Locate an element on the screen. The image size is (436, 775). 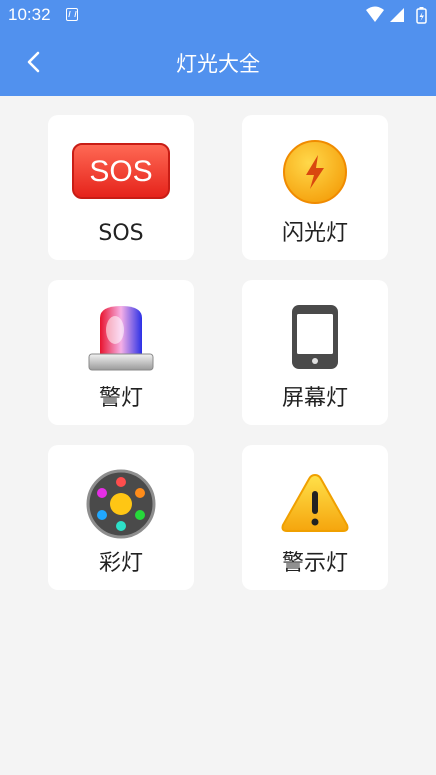
card-screen-light: 屏幕灯 is located at coordinates (315, 352).